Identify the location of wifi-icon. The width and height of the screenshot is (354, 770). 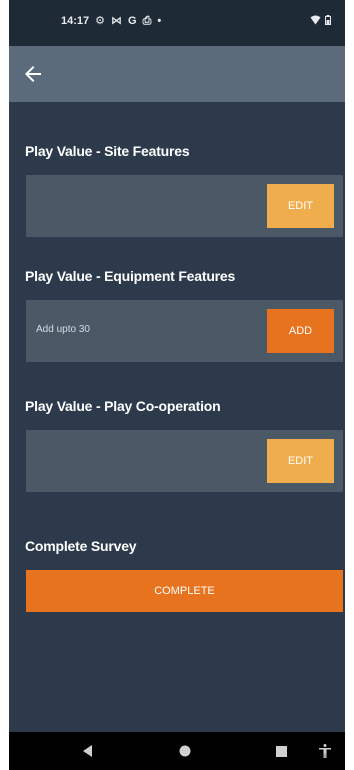
(315, 21).